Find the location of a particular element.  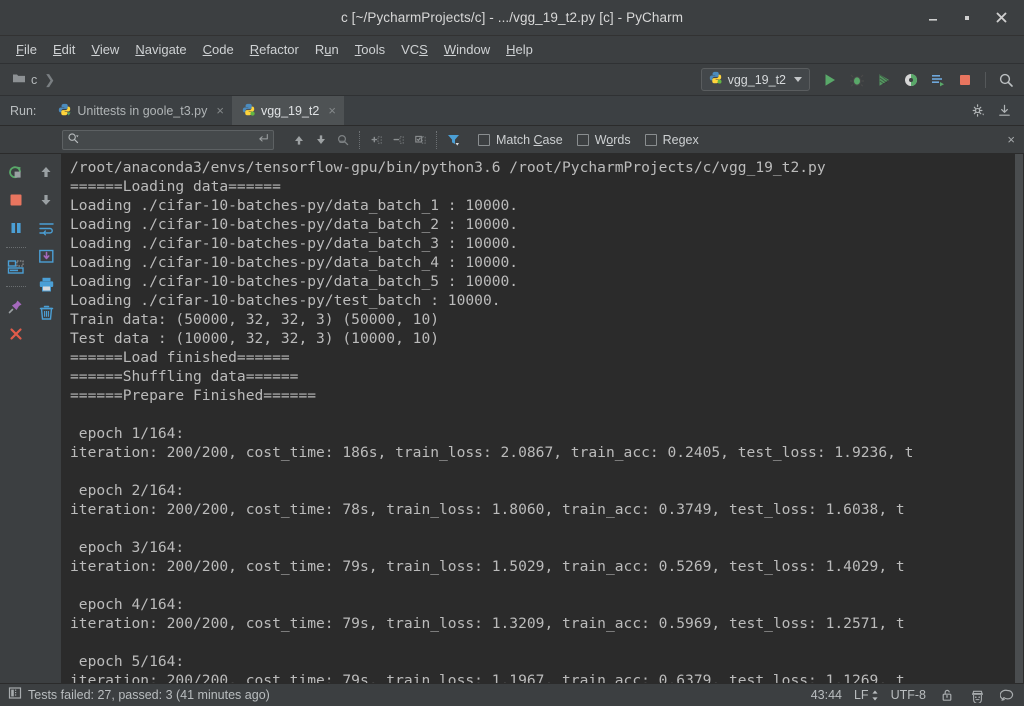

minimize-icon is located at coordinates (933, 18).